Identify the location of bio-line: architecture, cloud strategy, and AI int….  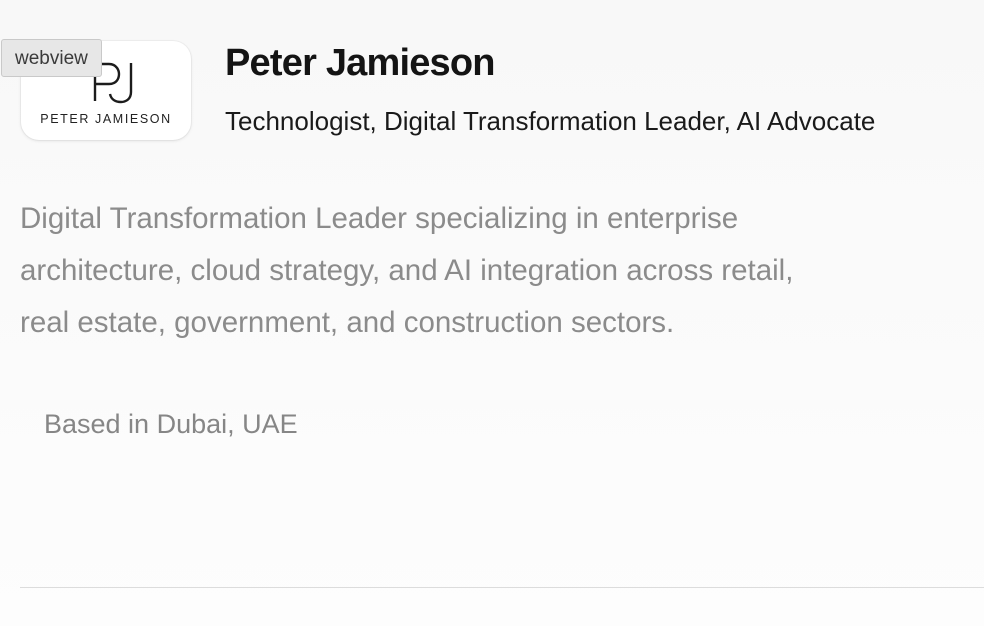
(407, 270).